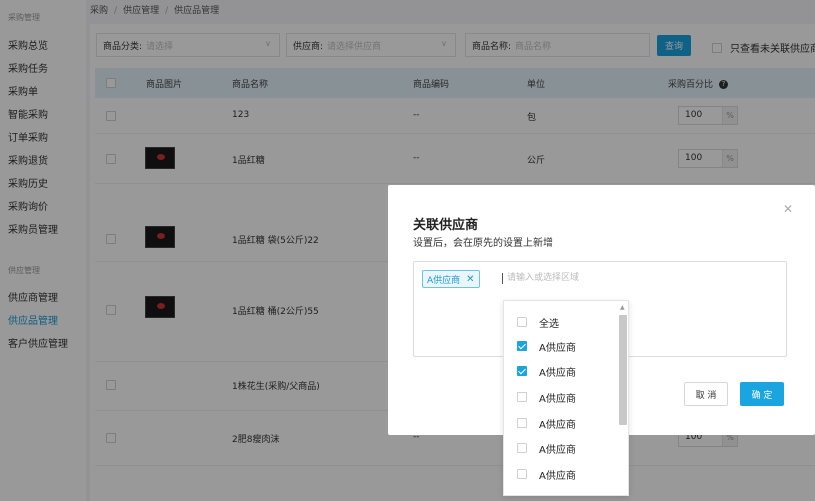 This screenshot has width=815, height=501. Describe the element at coordinates (549, 324) in the screenshot. I see `option-label: 全选` at that location.